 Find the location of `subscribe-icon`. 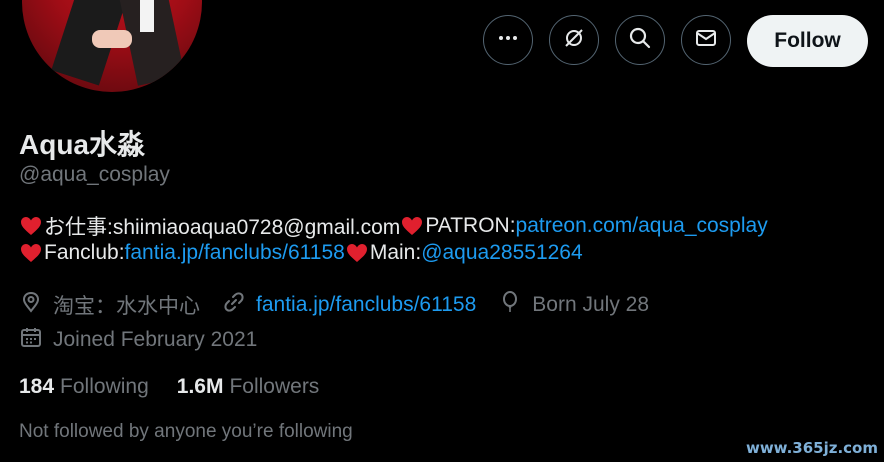

subscribe-icon is located at coordinates (574, 40).